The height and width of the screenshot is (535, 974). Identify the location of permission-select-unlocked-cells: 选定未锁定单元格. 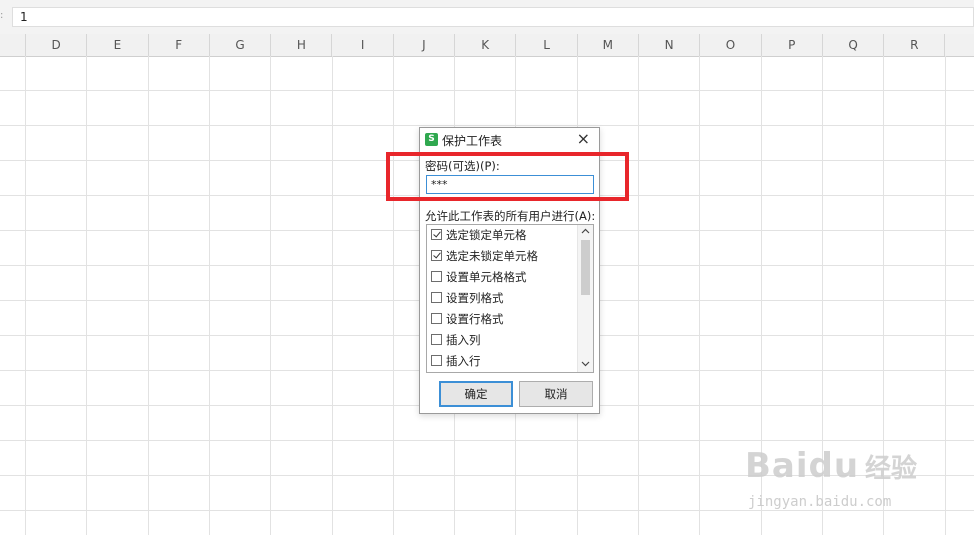
(484, 256).